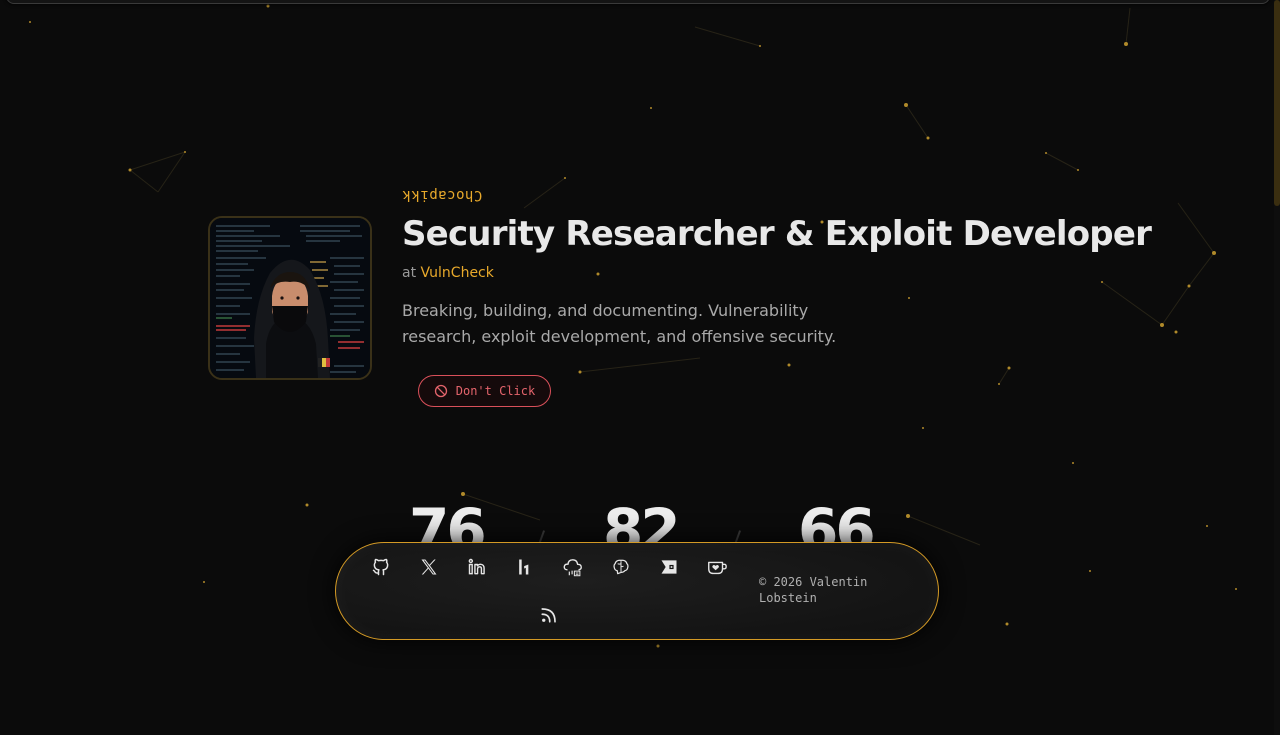 The height and width of the screenshot is (735, 1280). I want to click on github-link, so click(381, 567).